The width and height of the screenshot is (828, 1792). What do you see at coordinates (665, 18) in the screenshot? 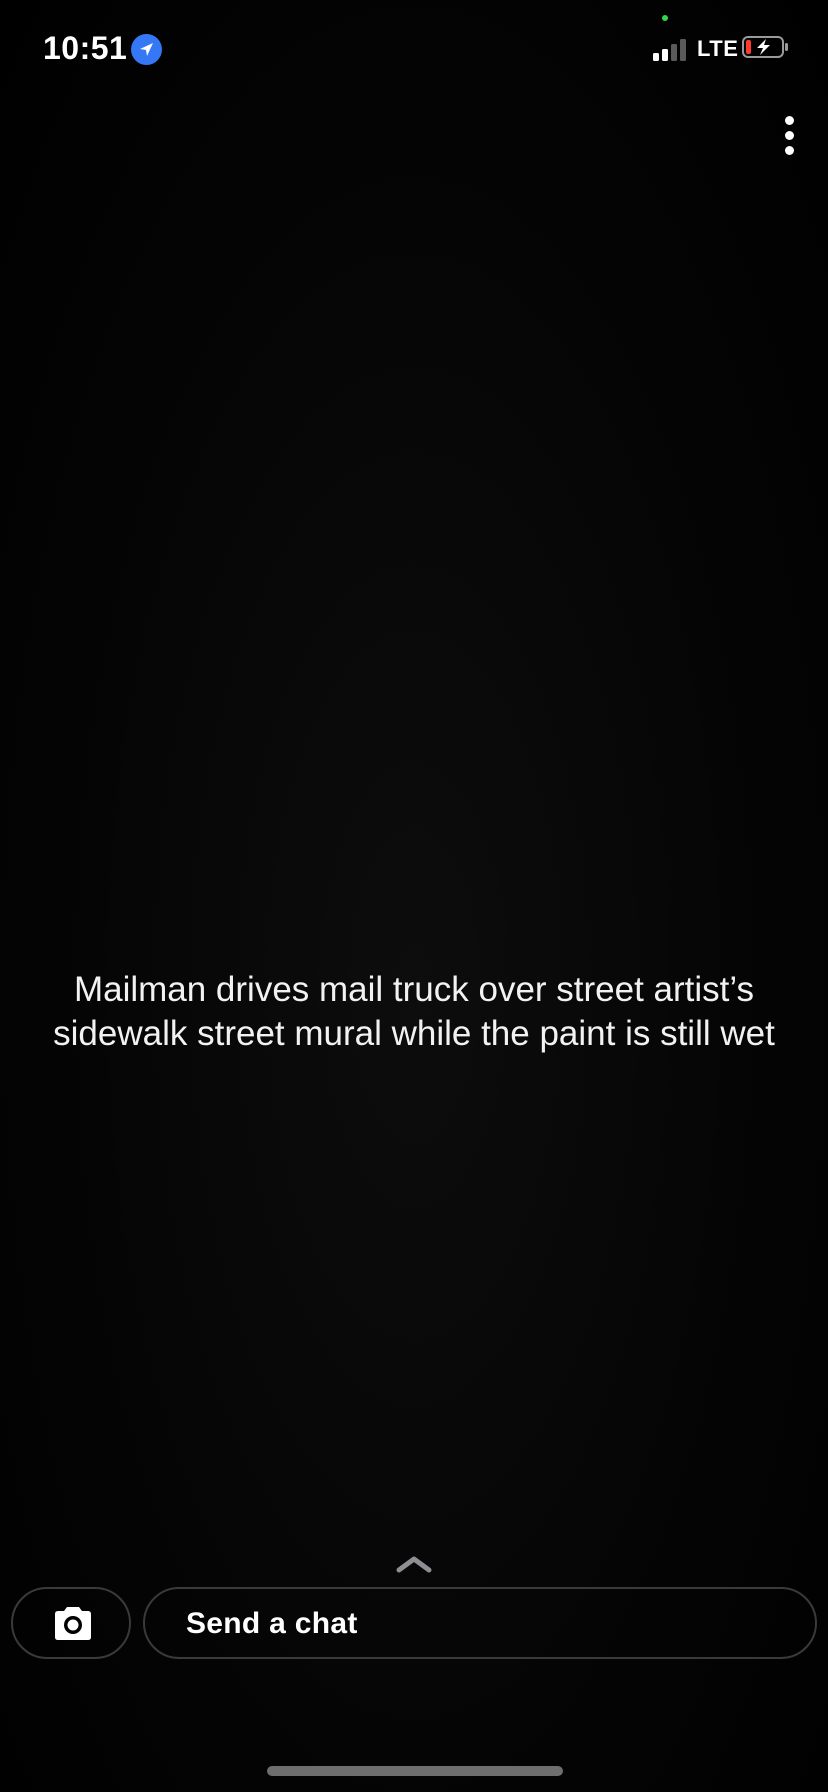
I see `privacy-indicator-dot` at bounding box center [665, 18].